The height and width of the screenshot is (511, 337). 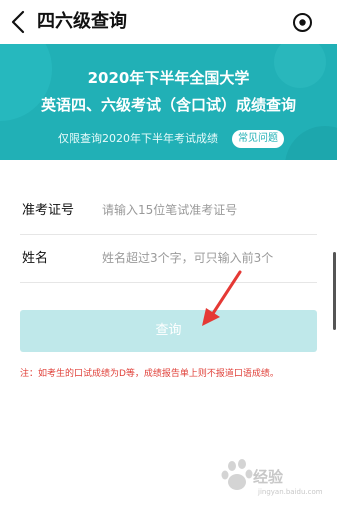 I want to click on chevron-left-icon, so click(x=19, y=22).